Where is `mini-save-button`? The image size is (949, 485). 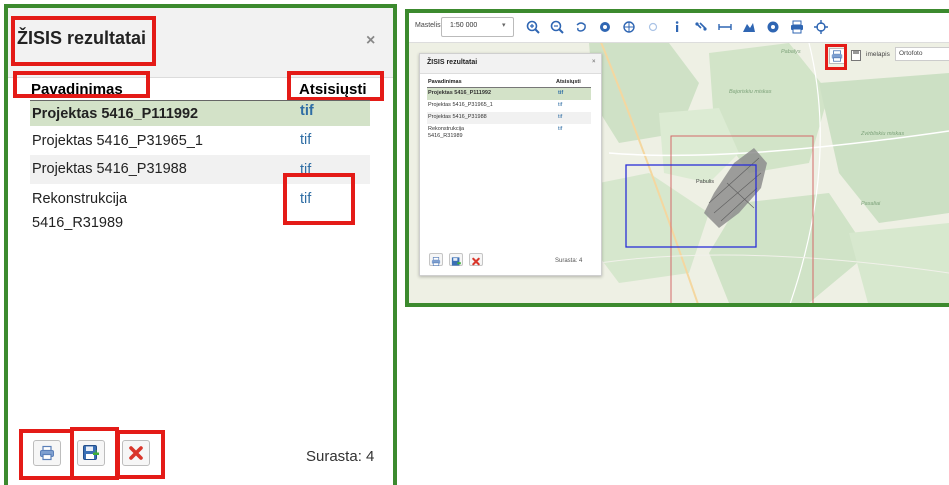
mini-save-button is located at coordinates (456, 259).